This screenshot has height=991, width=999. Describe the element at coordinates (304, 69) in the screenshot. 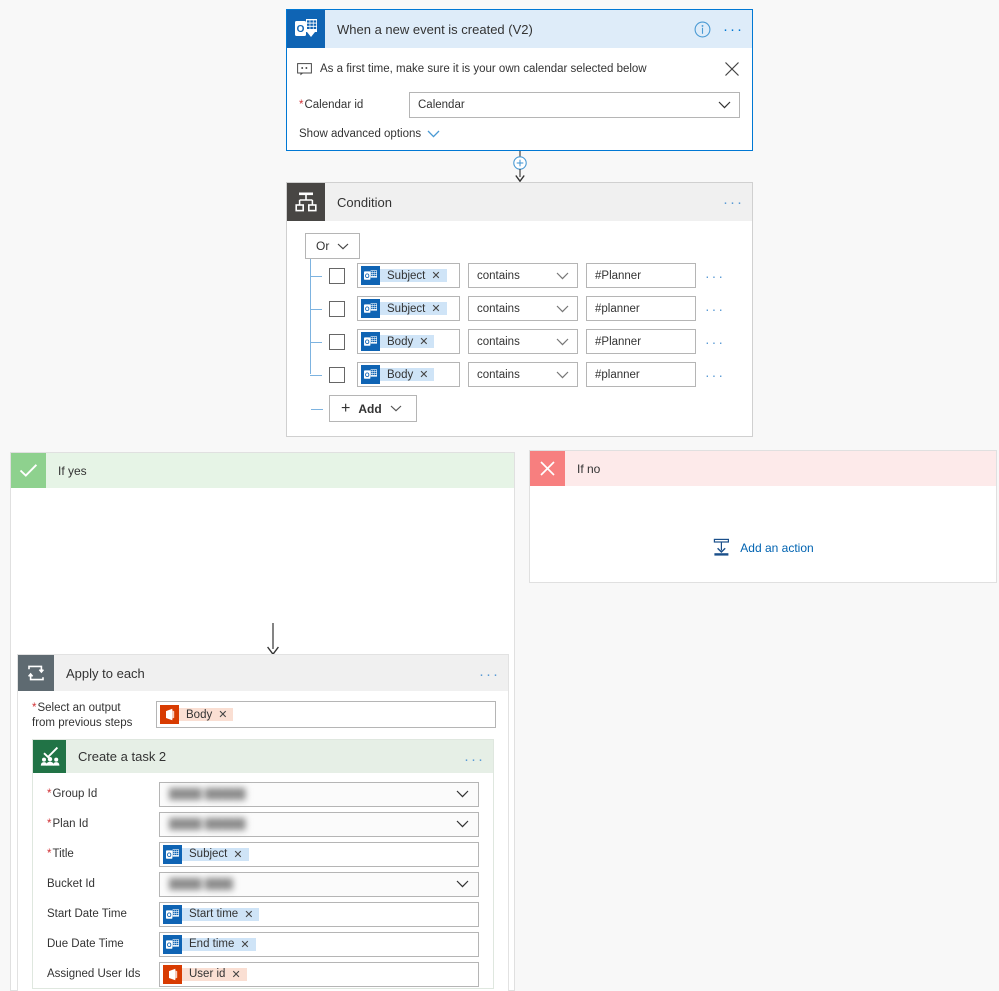

I see `comment-icon` at that location.